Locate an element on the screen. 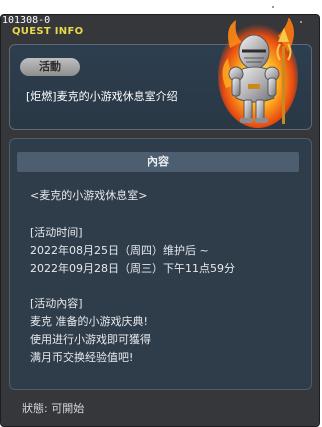  content-line: 2022年09月28日（周三）下午11点59分 is located at coordinates (132, 268).